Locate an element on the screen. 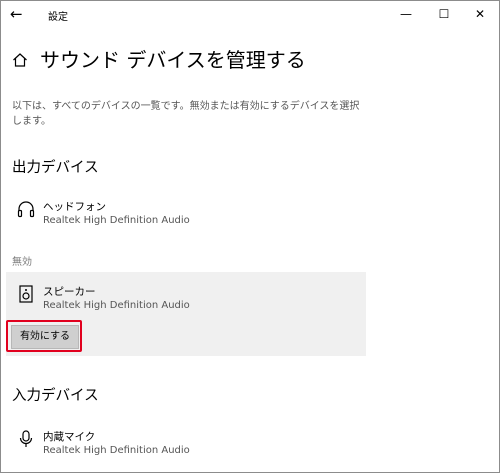 The height and width of the screenshot is (473, 500). input-devices-heading: 入力デバイス is located at coordinates (55, 396).